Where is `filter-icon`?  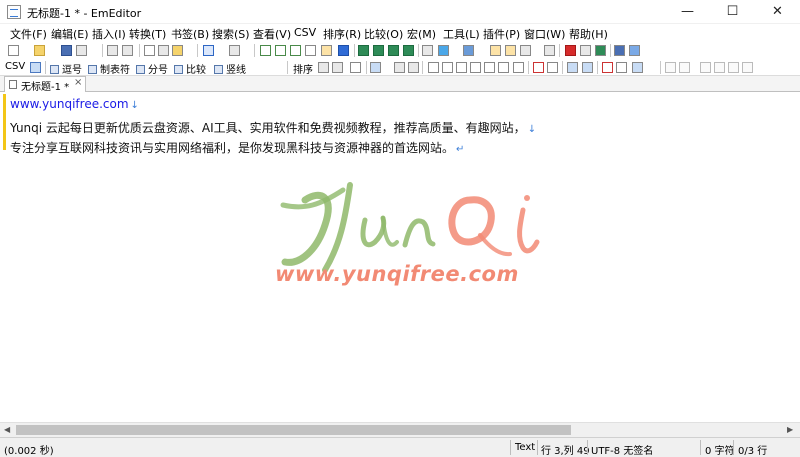
filter-icon is located at coordinates (343, 50).